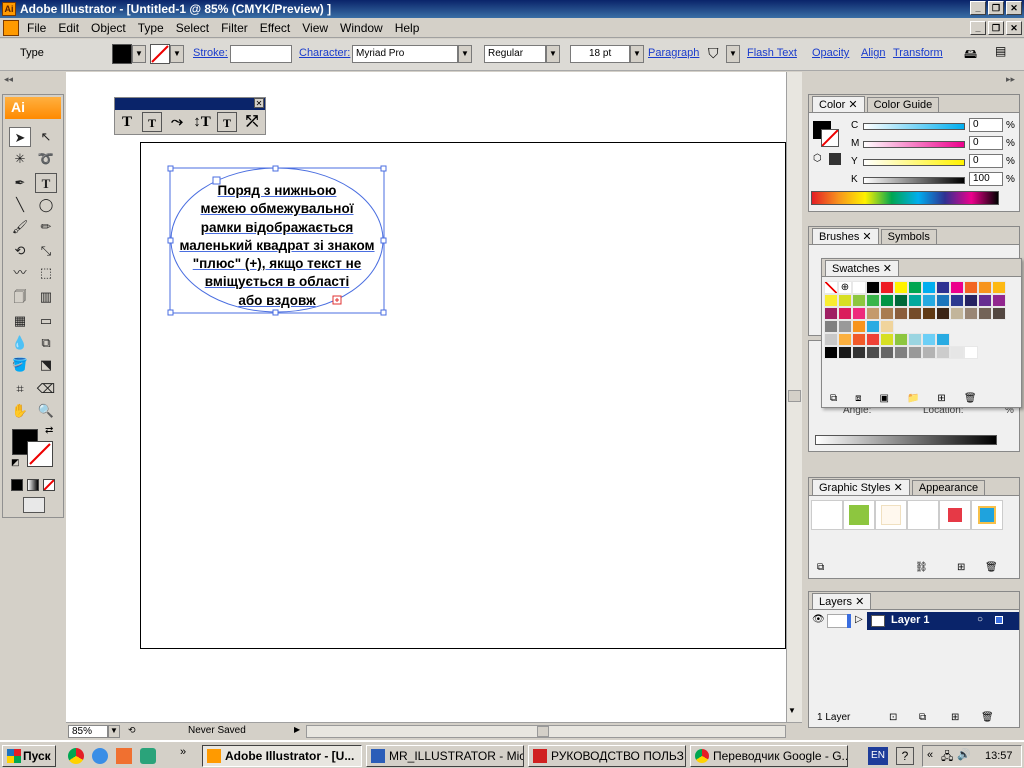 The image size is (1024, 768). Describe the element at coordinates (986, 125) in the screenshot. I see `cyan-field: 0` at that location.